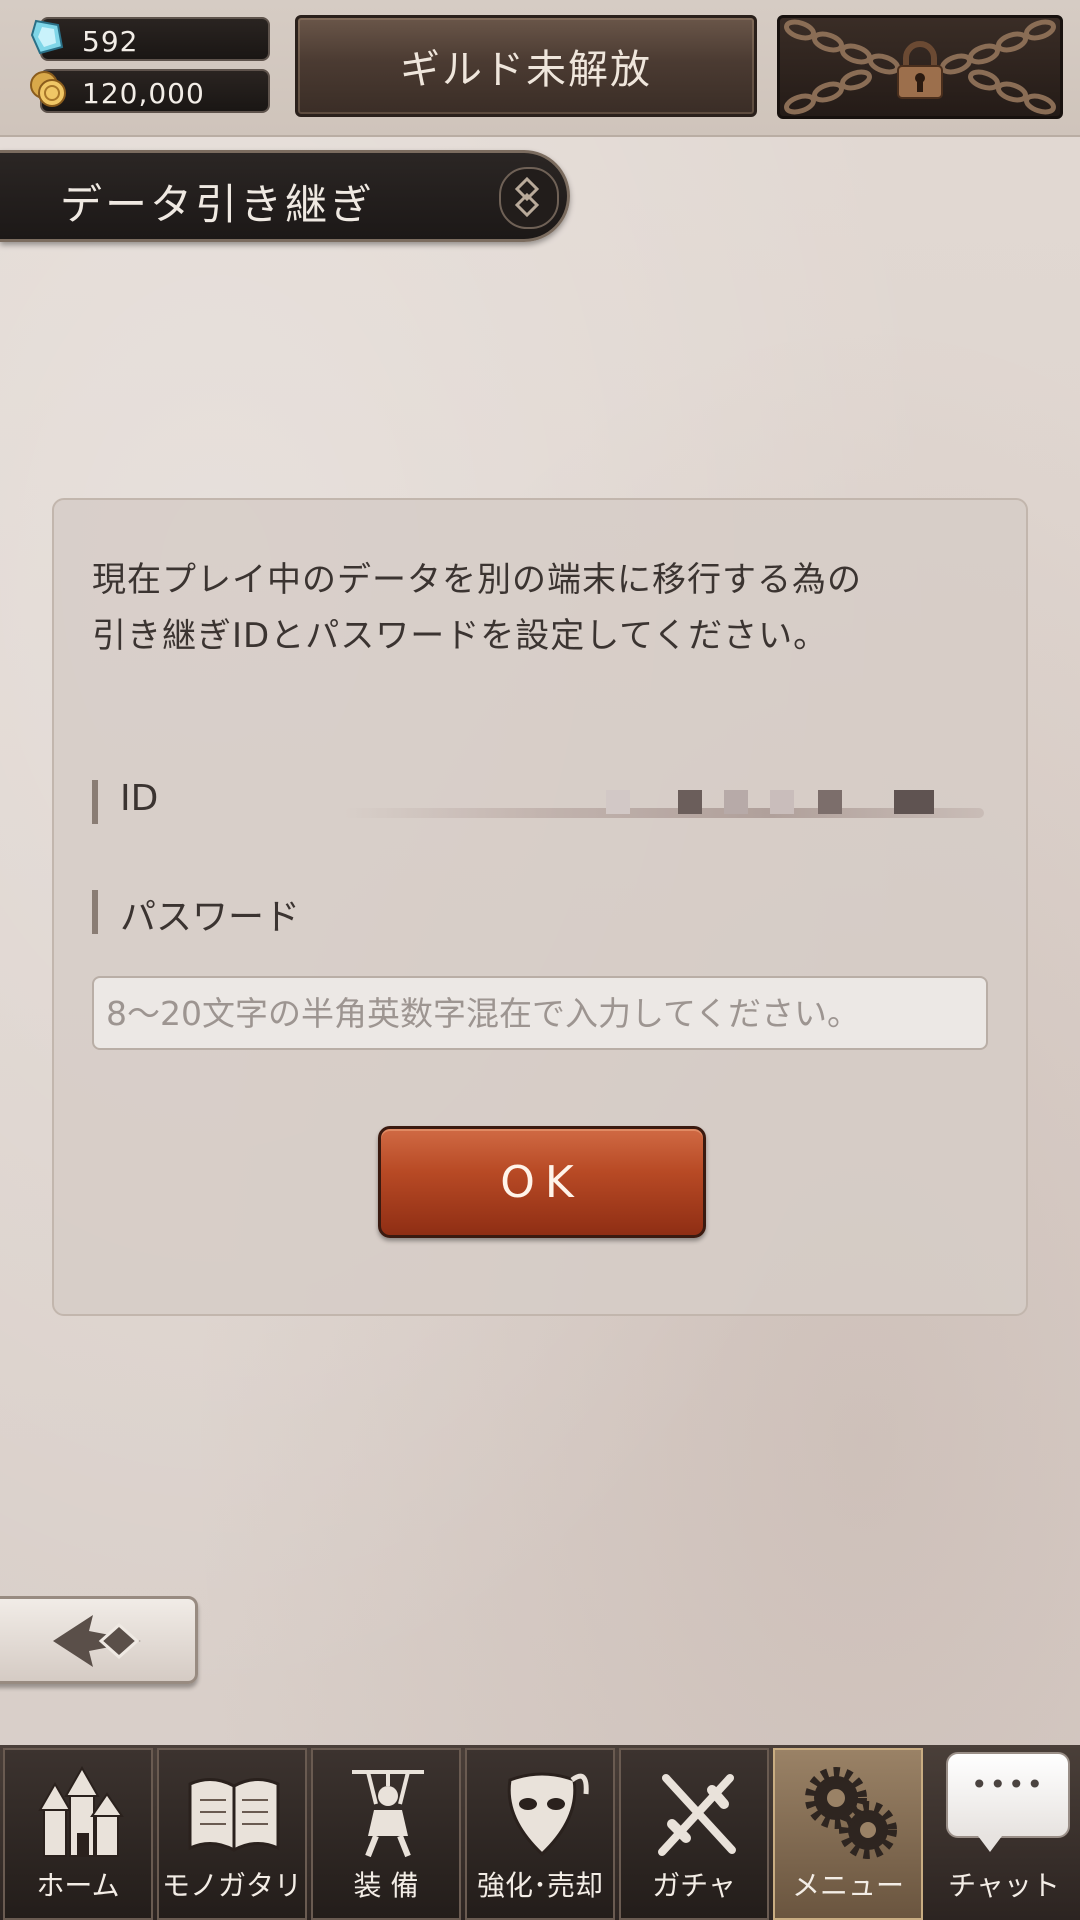  Describe the element at coordinates (697, 1815) in the screenshot. I see `gacha-swords-icon` at that location.